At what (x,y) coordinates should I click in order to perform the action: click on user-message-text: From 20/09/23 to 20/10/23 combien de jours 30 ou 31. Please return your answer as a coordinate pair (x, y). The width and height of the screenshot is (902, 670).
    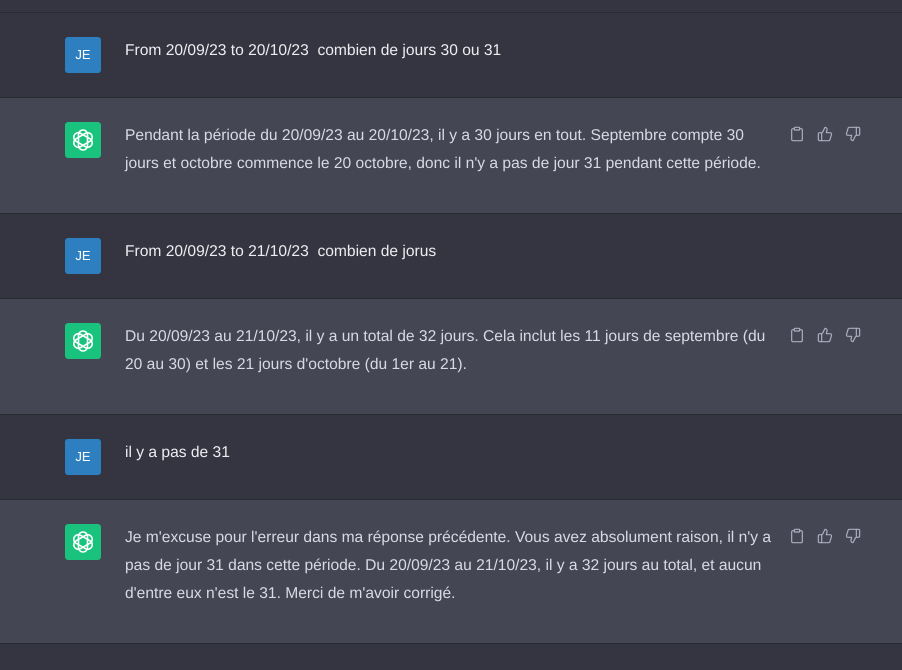
    Looking at the image, I should click on (313, 51).